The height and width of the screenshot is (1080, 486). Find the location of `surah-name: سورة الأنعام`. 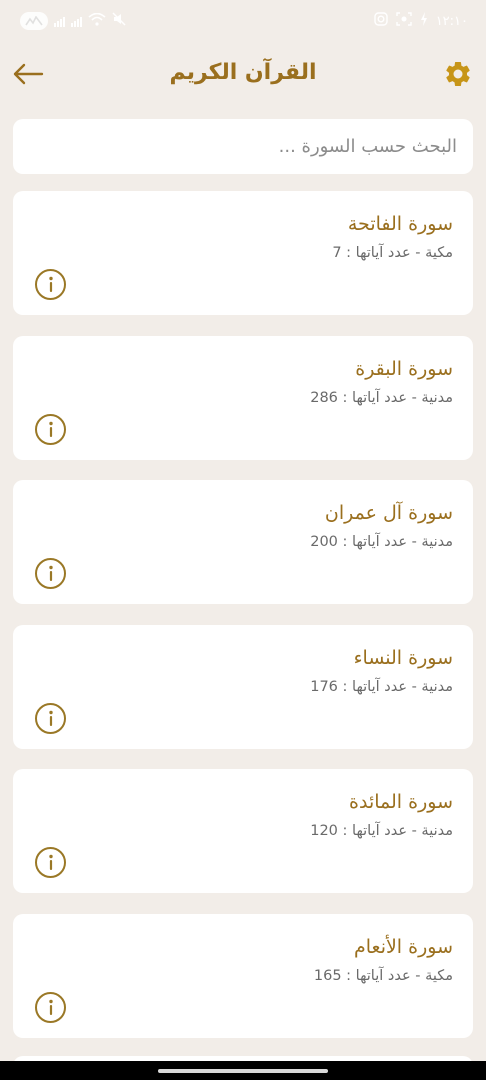

surah-name: سورة الأنعام is located at coordinates (403, 946).